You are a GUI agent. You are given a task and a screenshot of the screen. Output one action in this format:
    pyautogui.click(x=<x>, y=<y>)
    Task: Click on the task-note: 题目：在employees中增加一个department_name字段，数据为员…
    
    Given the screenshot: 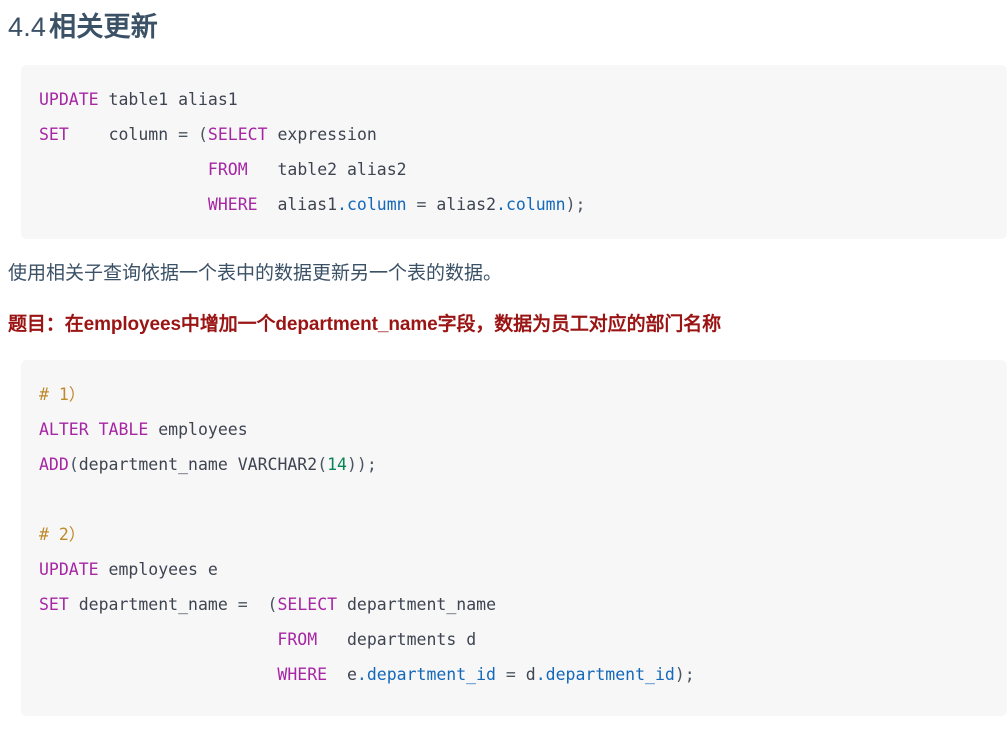 What is the action you would take?
    pyautogui.click(x=365, y=324)
    